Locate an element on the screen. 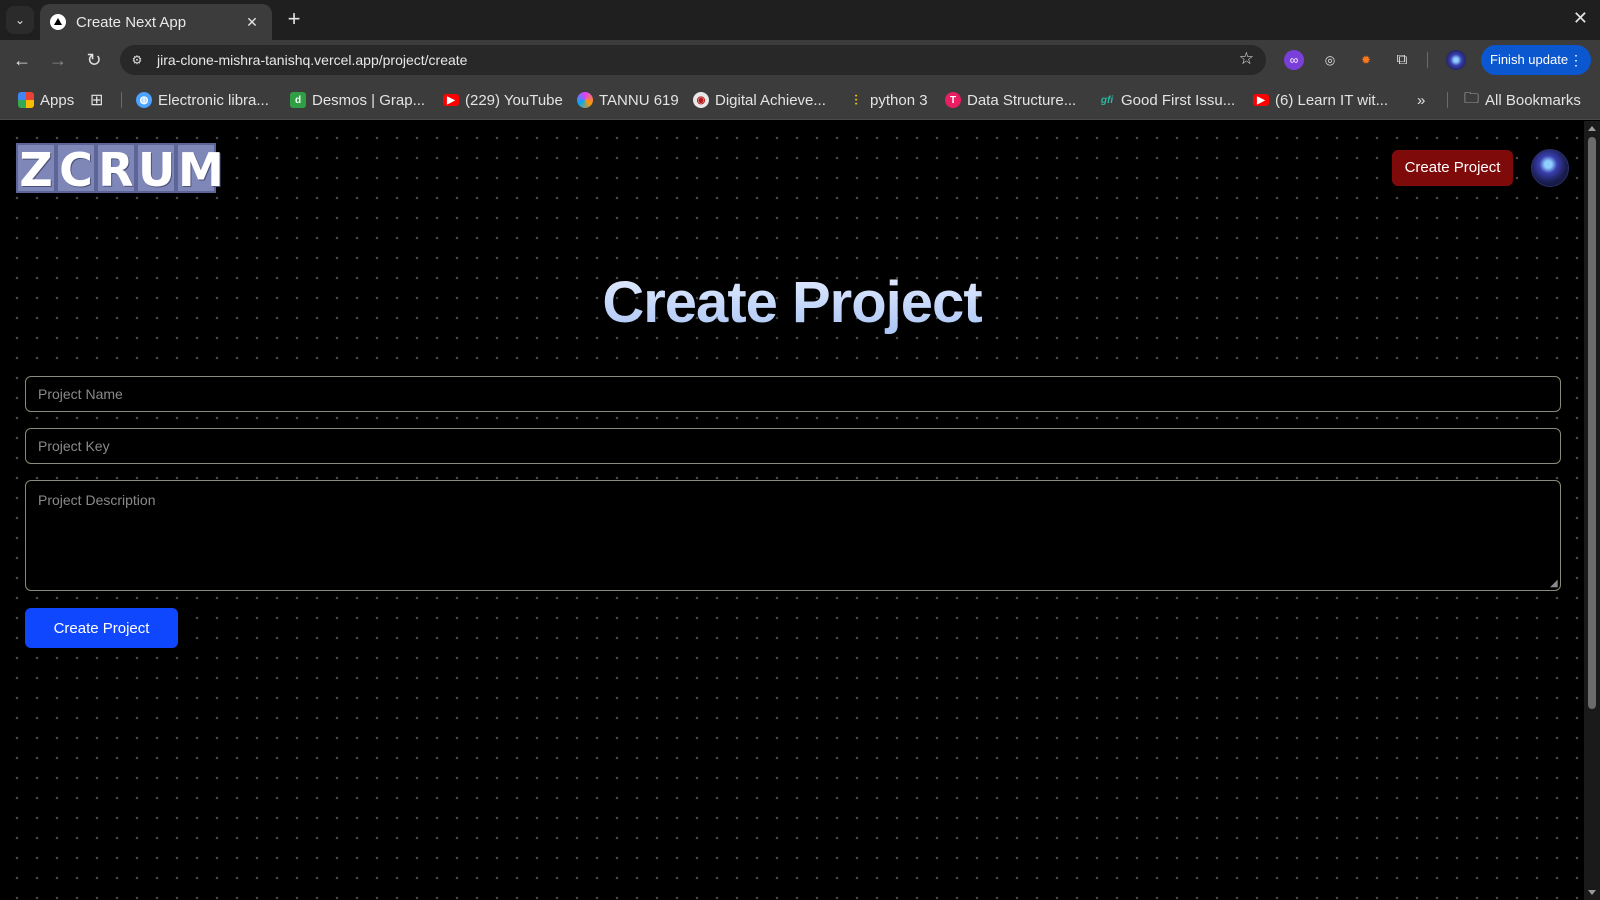  finish-update-label: Finish update is located at coordinates (1529, 59).